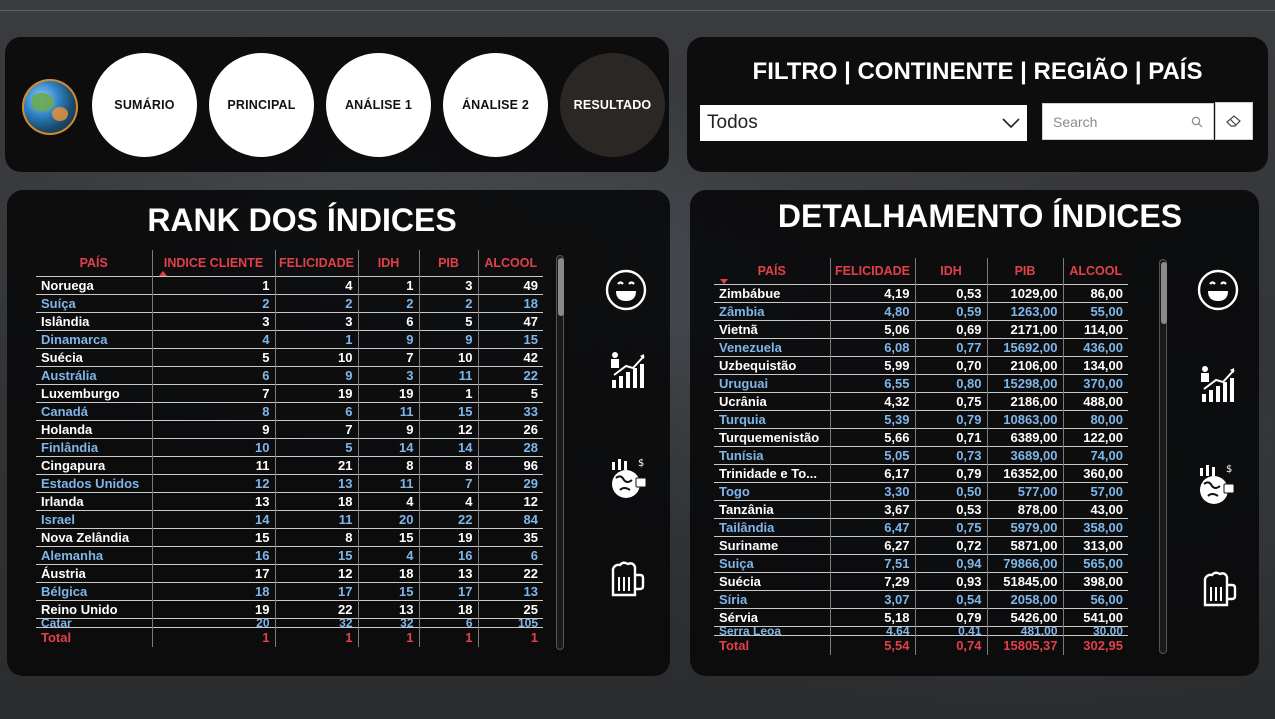 This screenshot has width=1275, height=719. Describe the element at coordinates (388, 482) in the screenshot. I see `value-cell: 11` at that location.